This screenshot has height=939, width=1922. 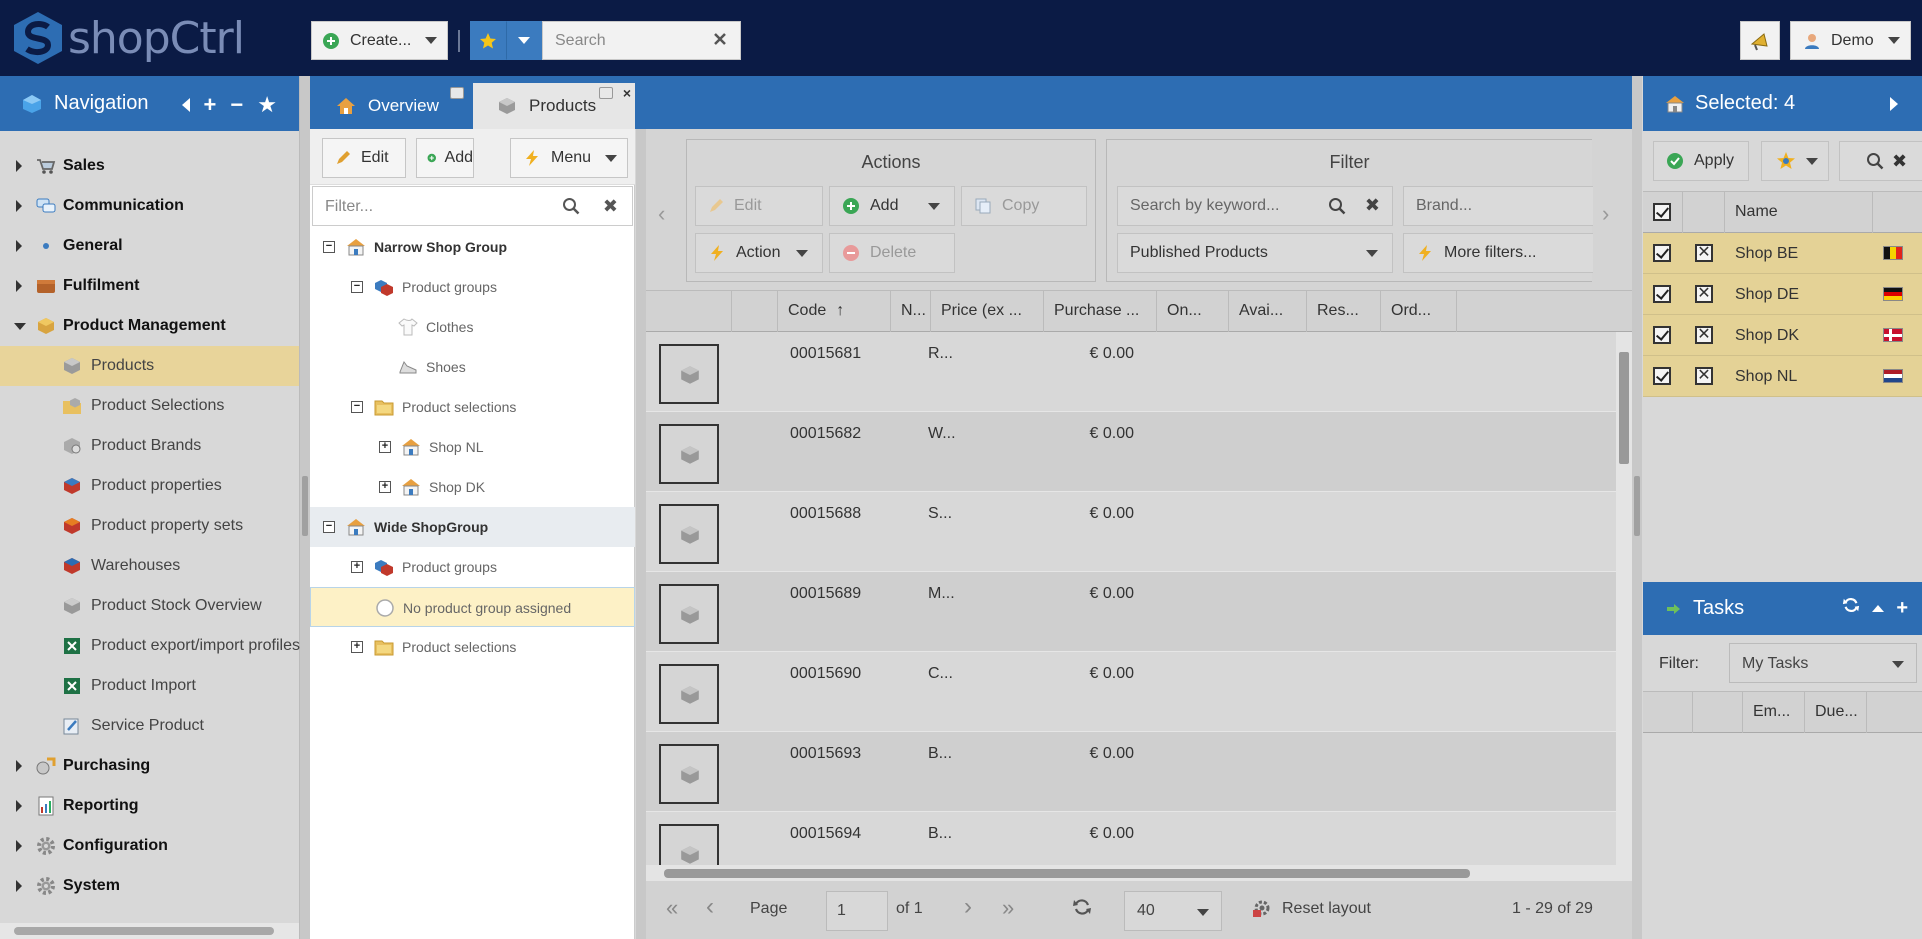 I want to click on tree-node: + Product selections, so click(x=472, y=647).